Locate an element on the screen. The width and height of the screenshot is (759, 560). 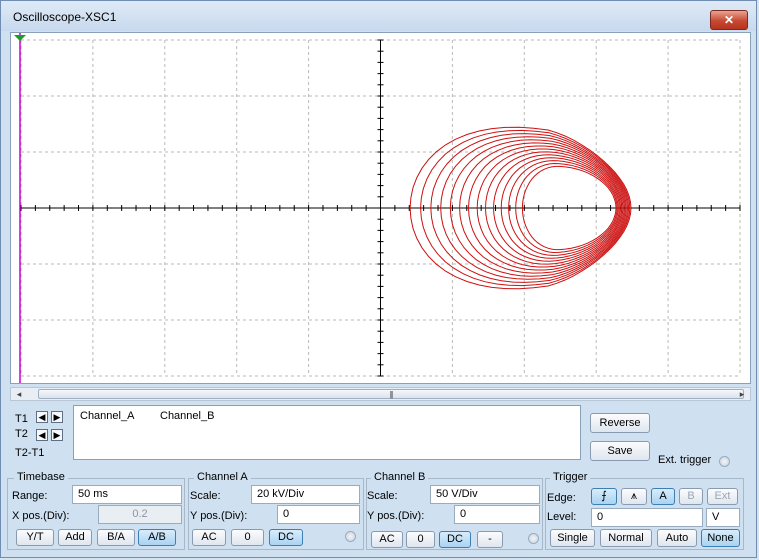
horizontal-scrollbar: ◂ ||| ▸ is located at coordinates (380, 394).